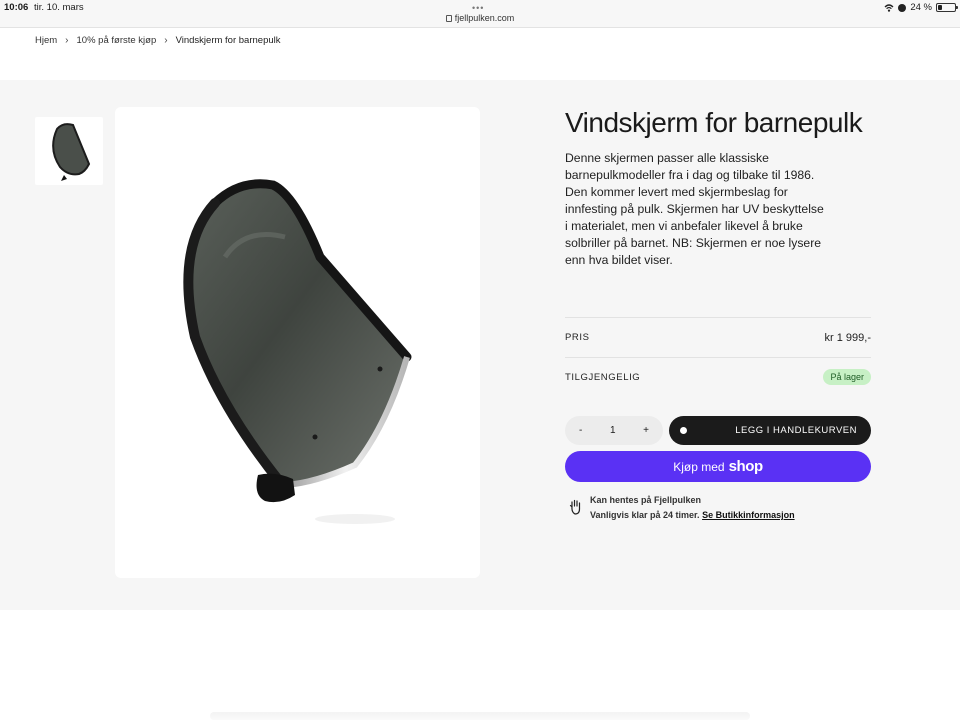  Describe the element at coordinates (748, 515) in the screenshot. I see `store-info-link: Se Butikkinformasjon` at that location.